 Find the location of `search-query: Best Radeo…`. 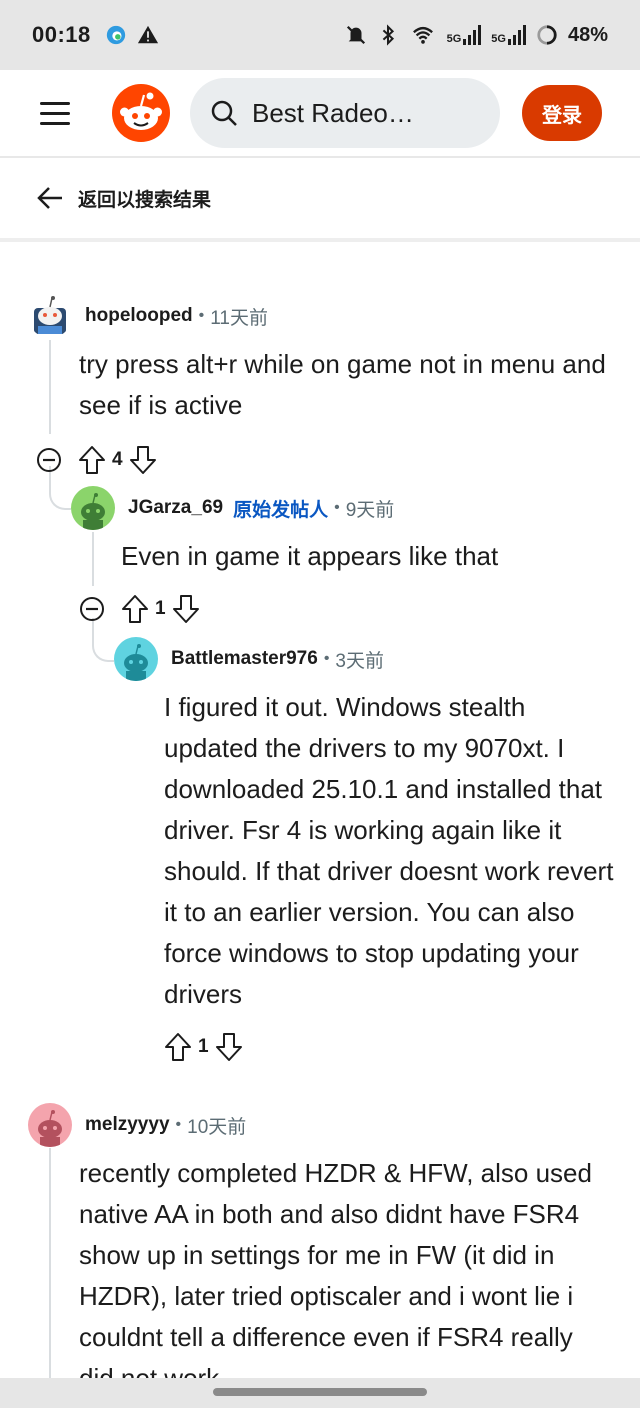

search-query: Best Radeo… is located at coordinates (333, 112).